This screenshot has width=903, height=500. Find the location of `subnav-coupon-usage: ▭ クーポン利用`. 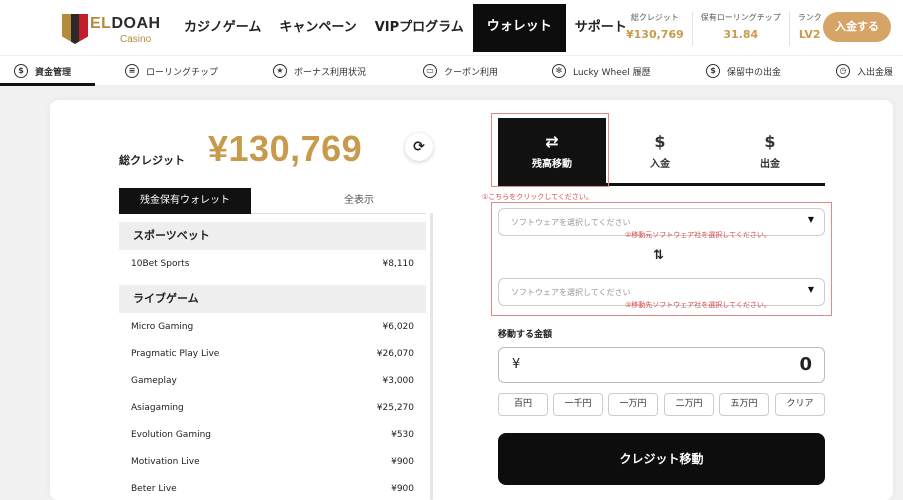

subnav-coupon-usage: ▭ クーポン利用 is located at coordinates (460, 71).